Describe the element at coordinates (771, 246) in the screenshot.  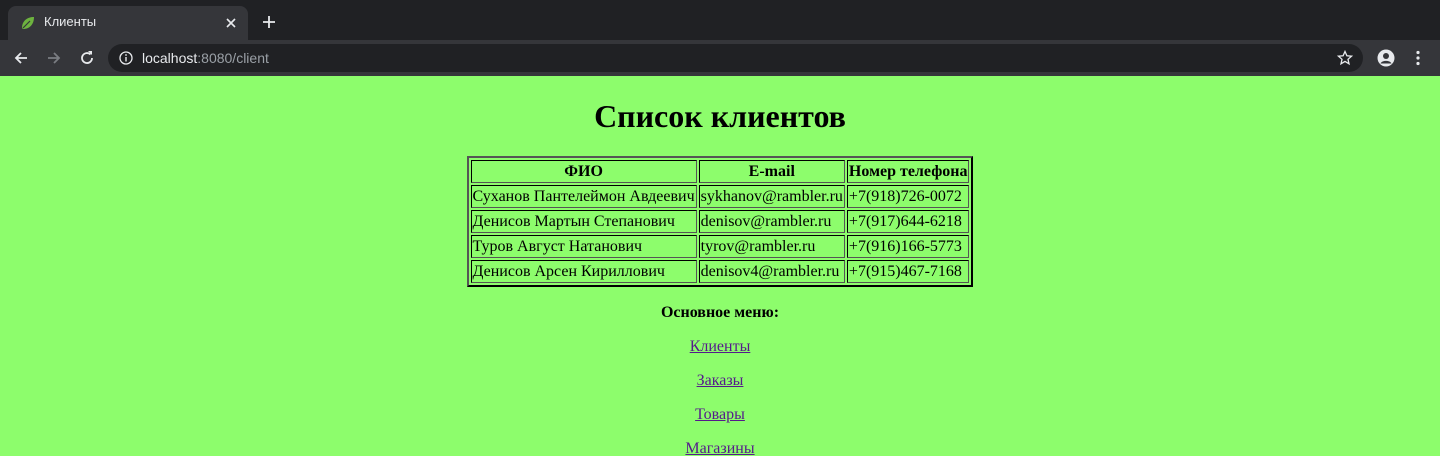
I see `cell-email: tyrov@rambler.ru` at that location.